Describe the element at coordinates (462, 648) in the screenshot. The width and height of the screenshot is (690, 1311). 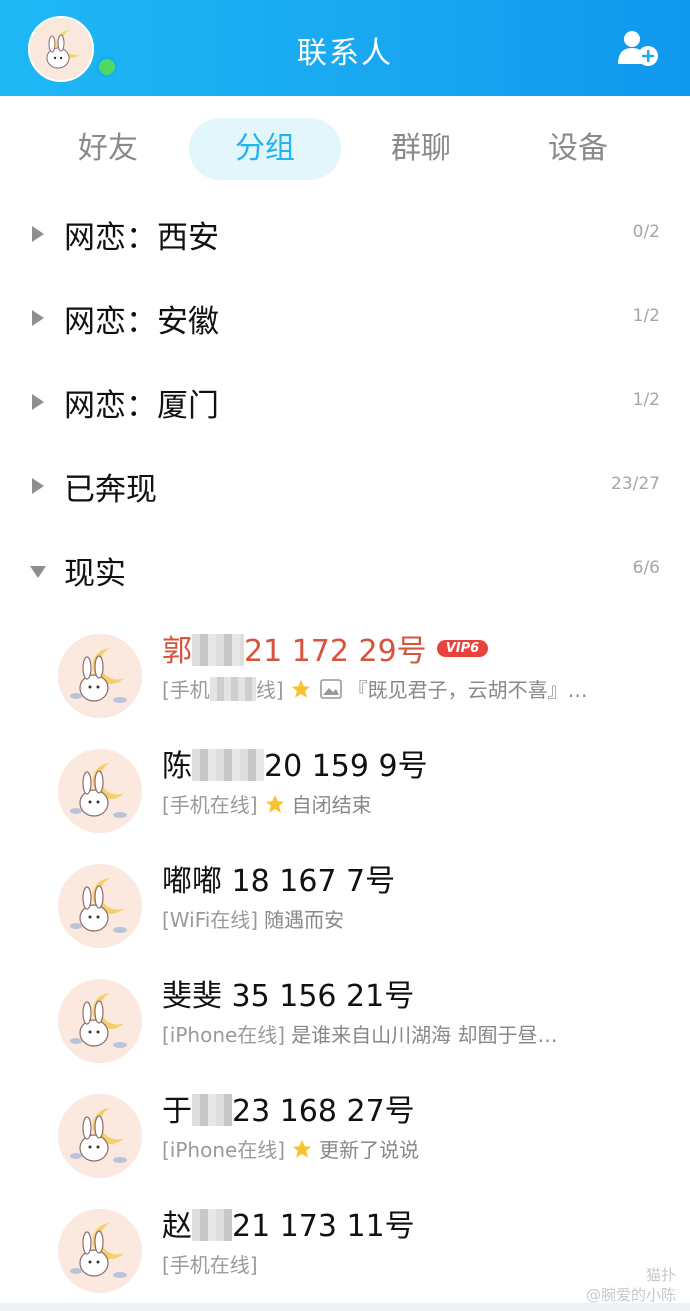
I see `vip-badge: VIP6` at that location.